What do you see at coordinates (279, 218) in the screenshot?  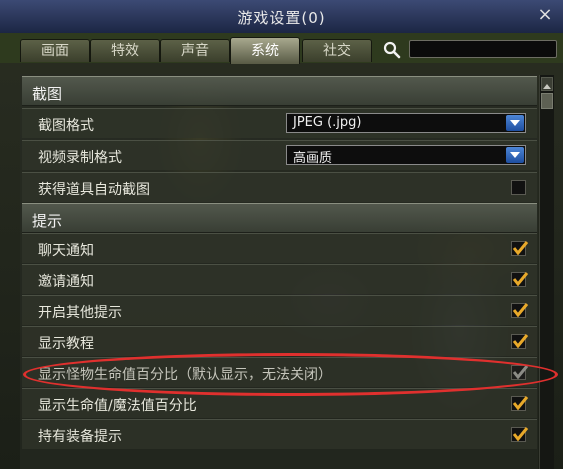 I see `section-header-tips: 提示` at bounding box center [279, 218].